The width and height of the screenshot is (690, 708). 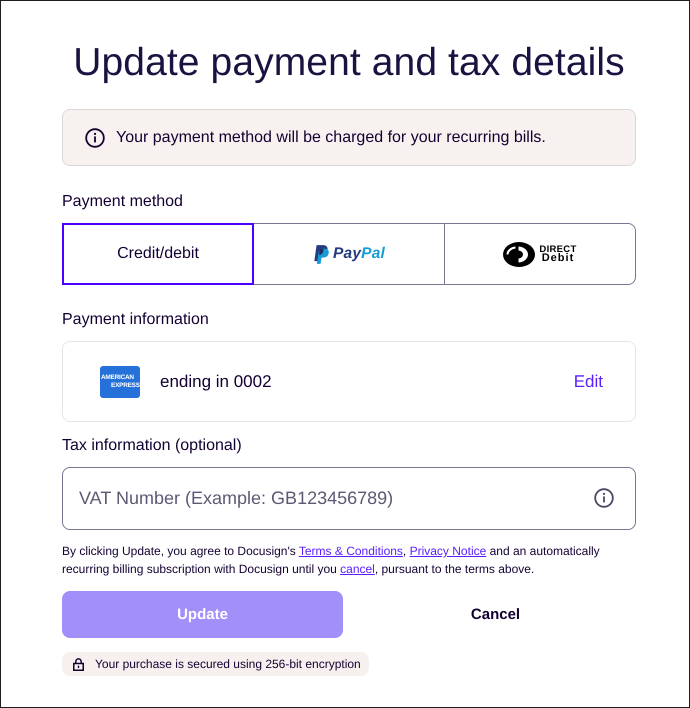 I want to click on edit-link: Edit, so click(x=588, y=382).